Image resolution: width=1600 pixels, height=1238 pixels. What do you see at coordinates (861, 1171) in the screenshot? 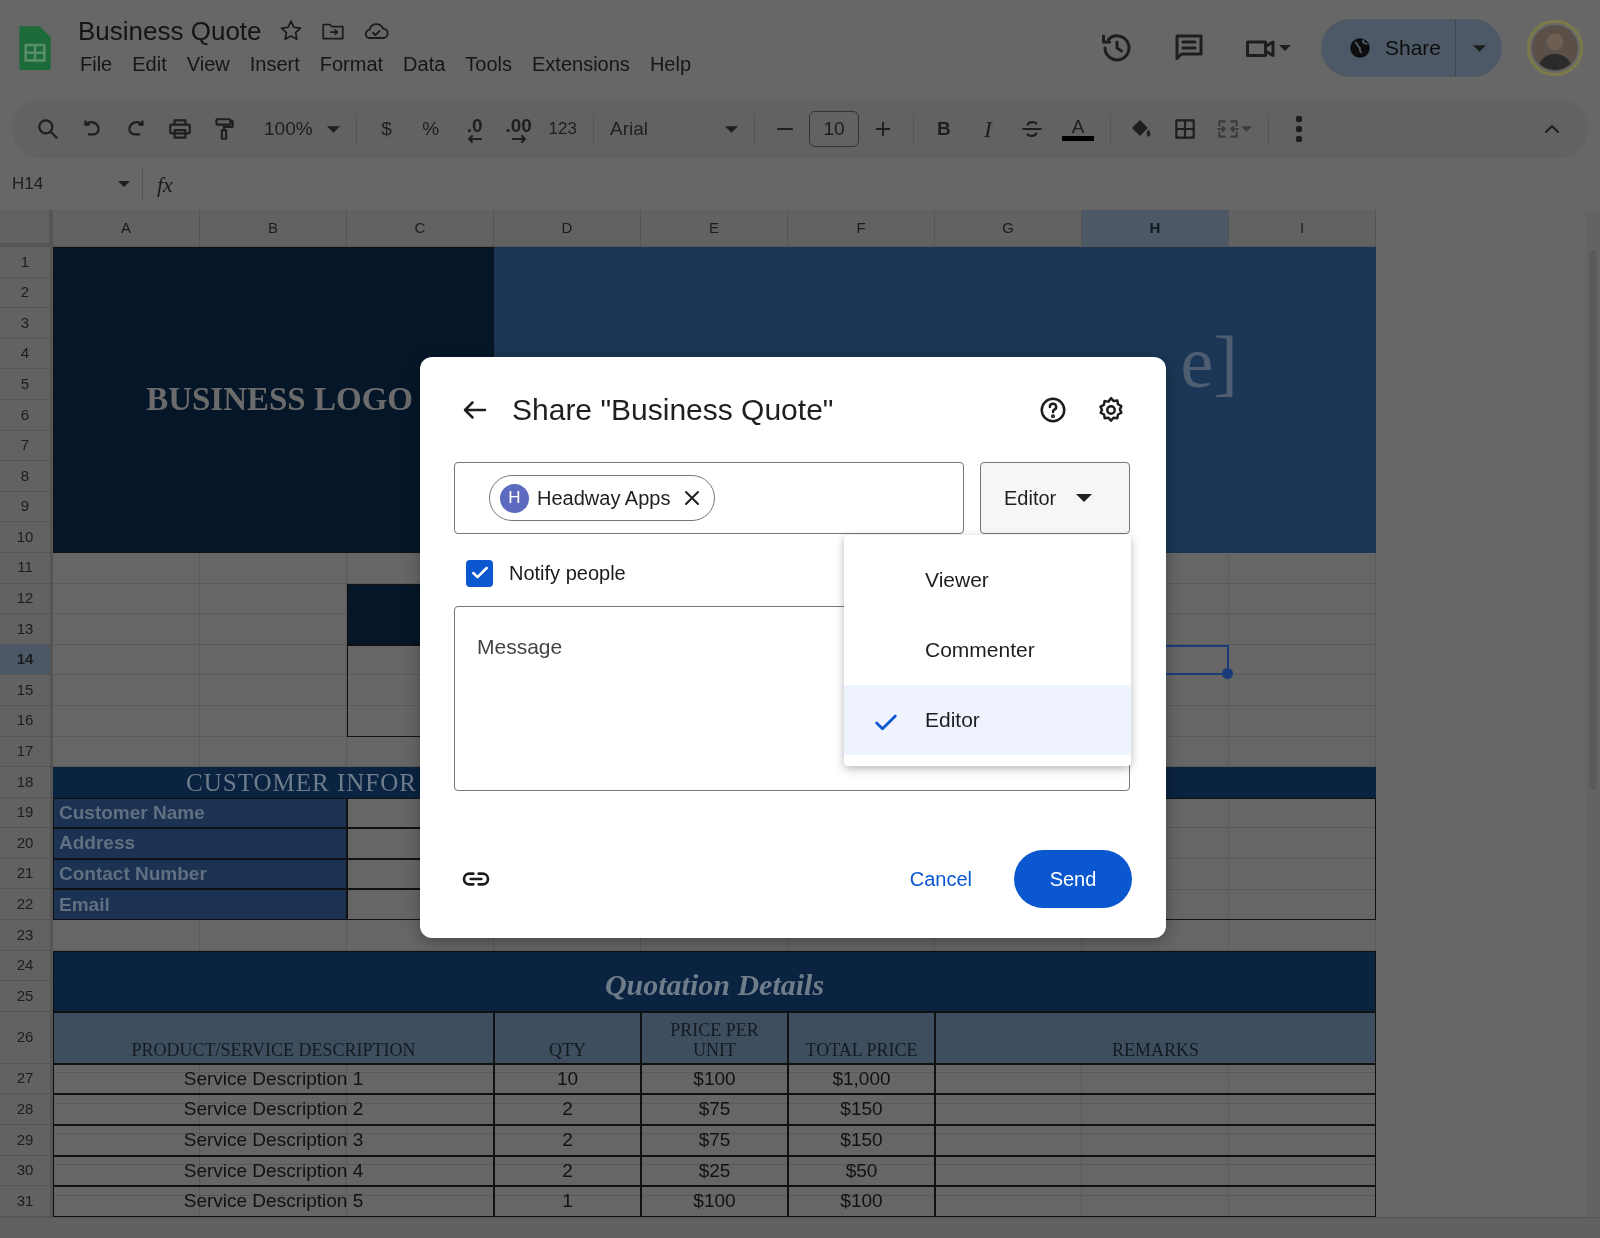
I see `table-cell: $50` at bounding box center [861, 1171].